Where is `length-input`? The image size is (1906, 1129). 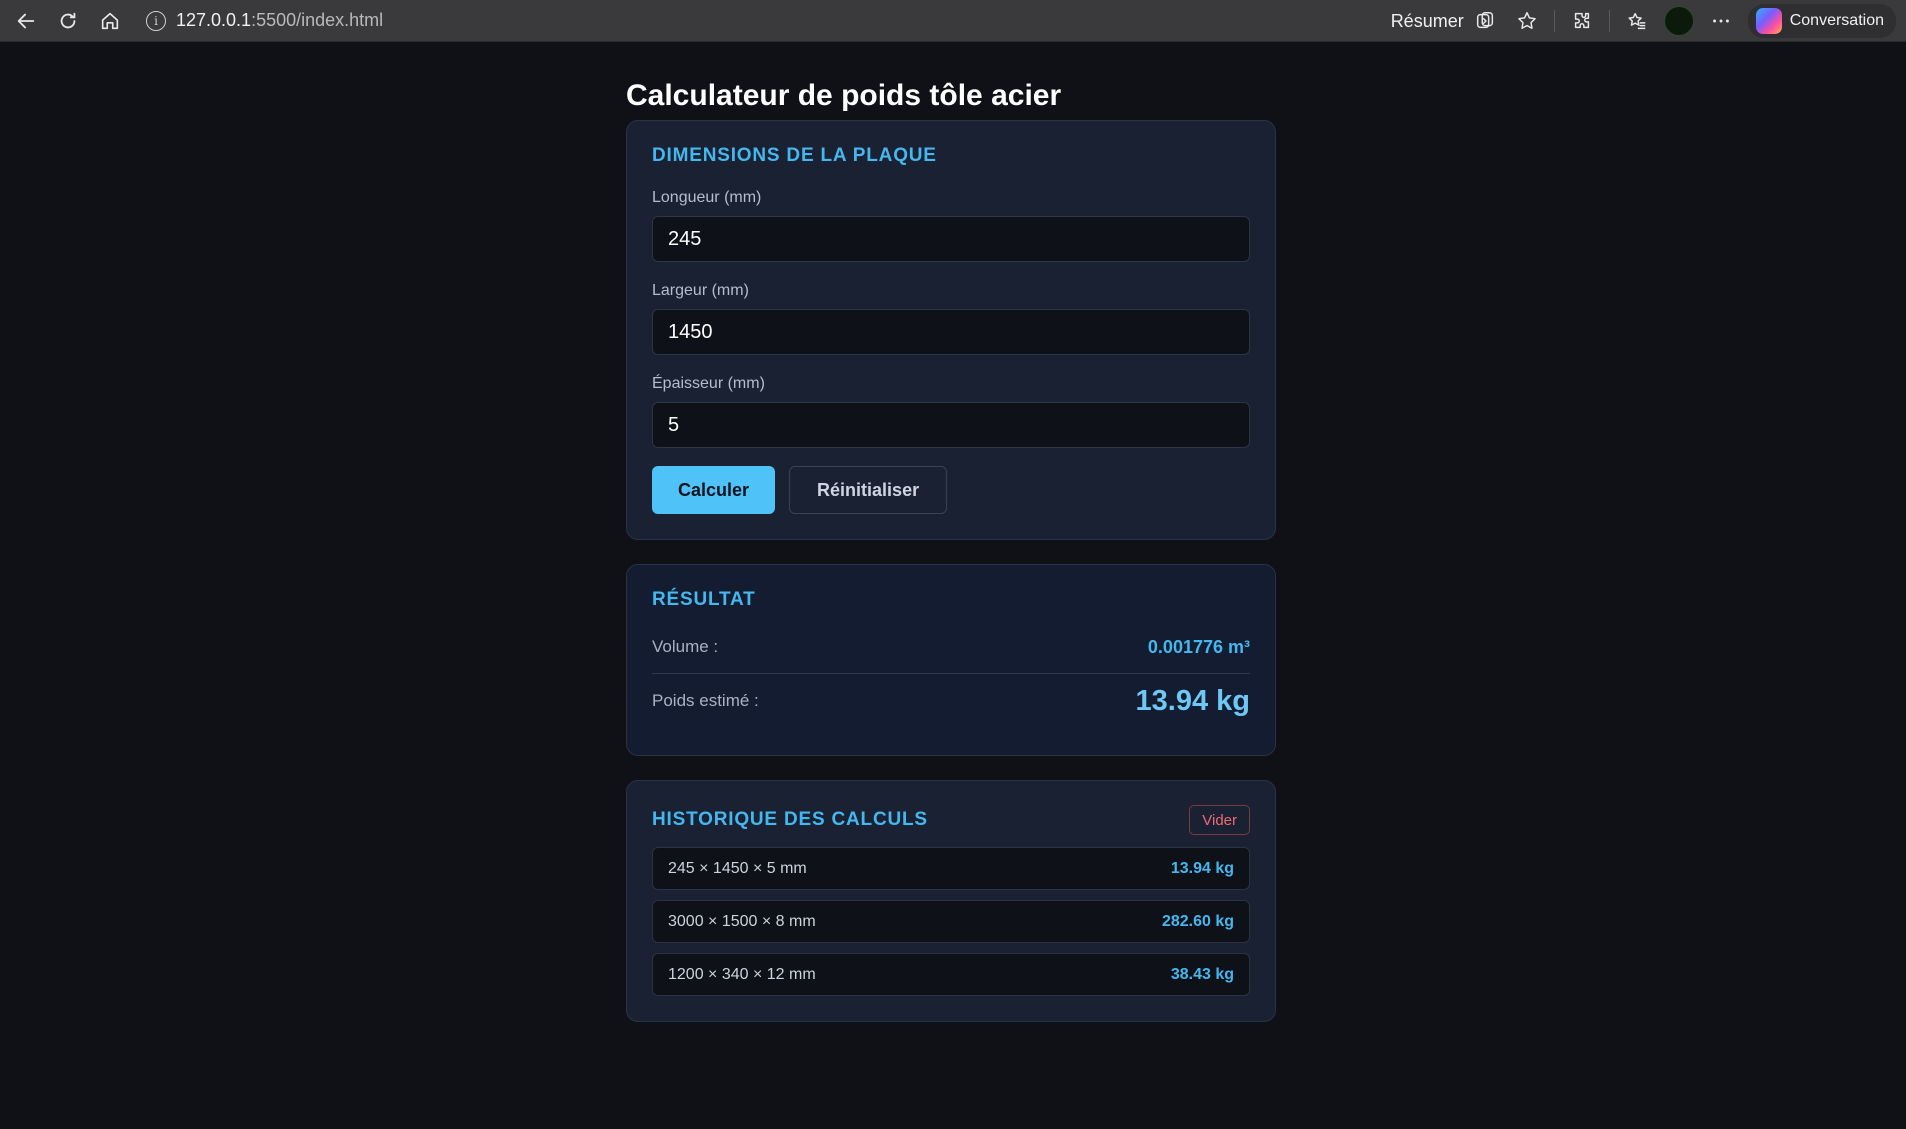 length-input is located at coordinates (951, 239).